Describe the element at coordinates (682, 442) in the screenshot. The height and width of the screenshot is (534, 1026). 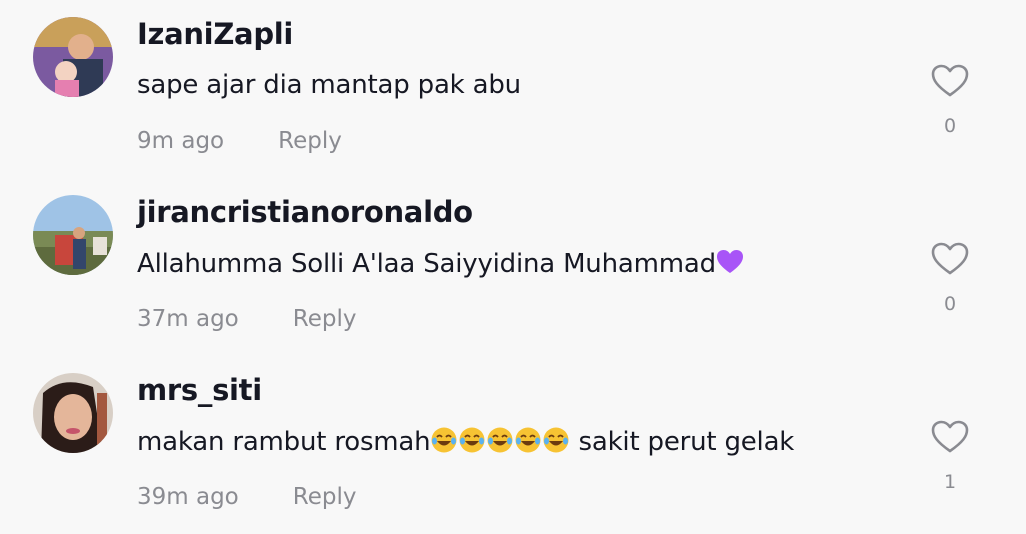
I see `comment-text-content: sakit perut gelak` at that location.